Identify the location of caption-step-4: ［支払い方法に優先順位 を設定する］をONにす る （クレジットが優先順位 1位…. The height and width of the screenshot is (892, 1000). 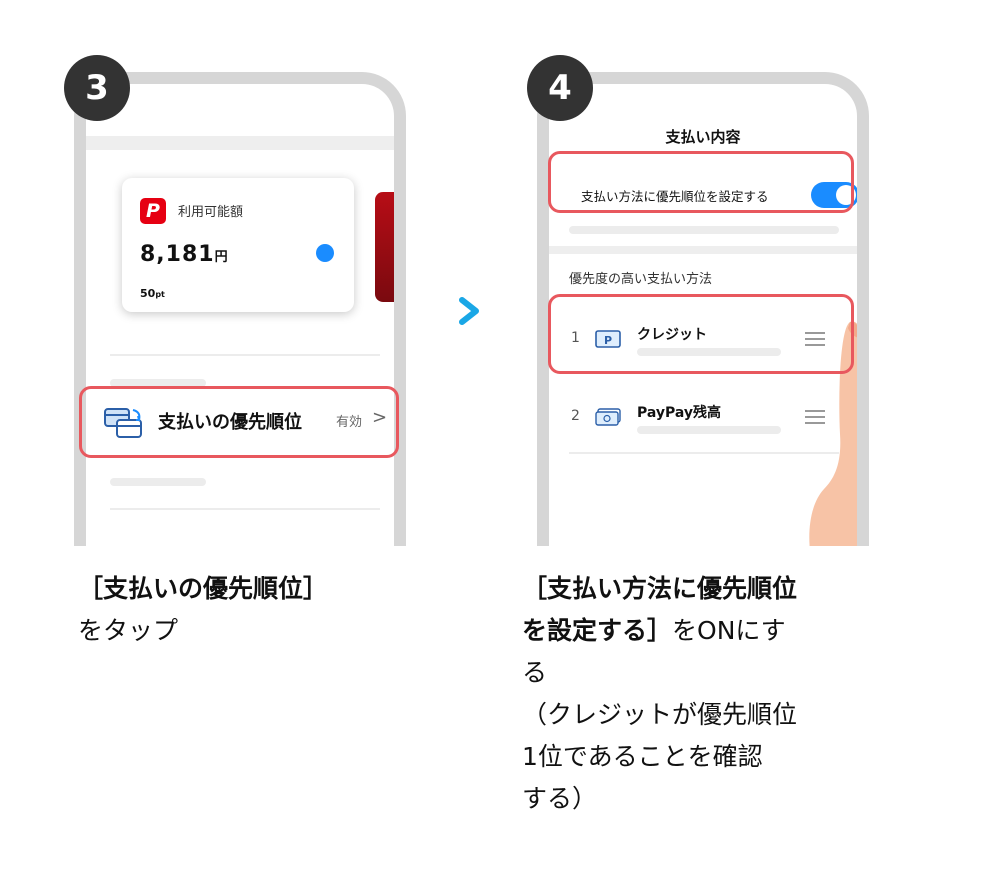
(702, 694).